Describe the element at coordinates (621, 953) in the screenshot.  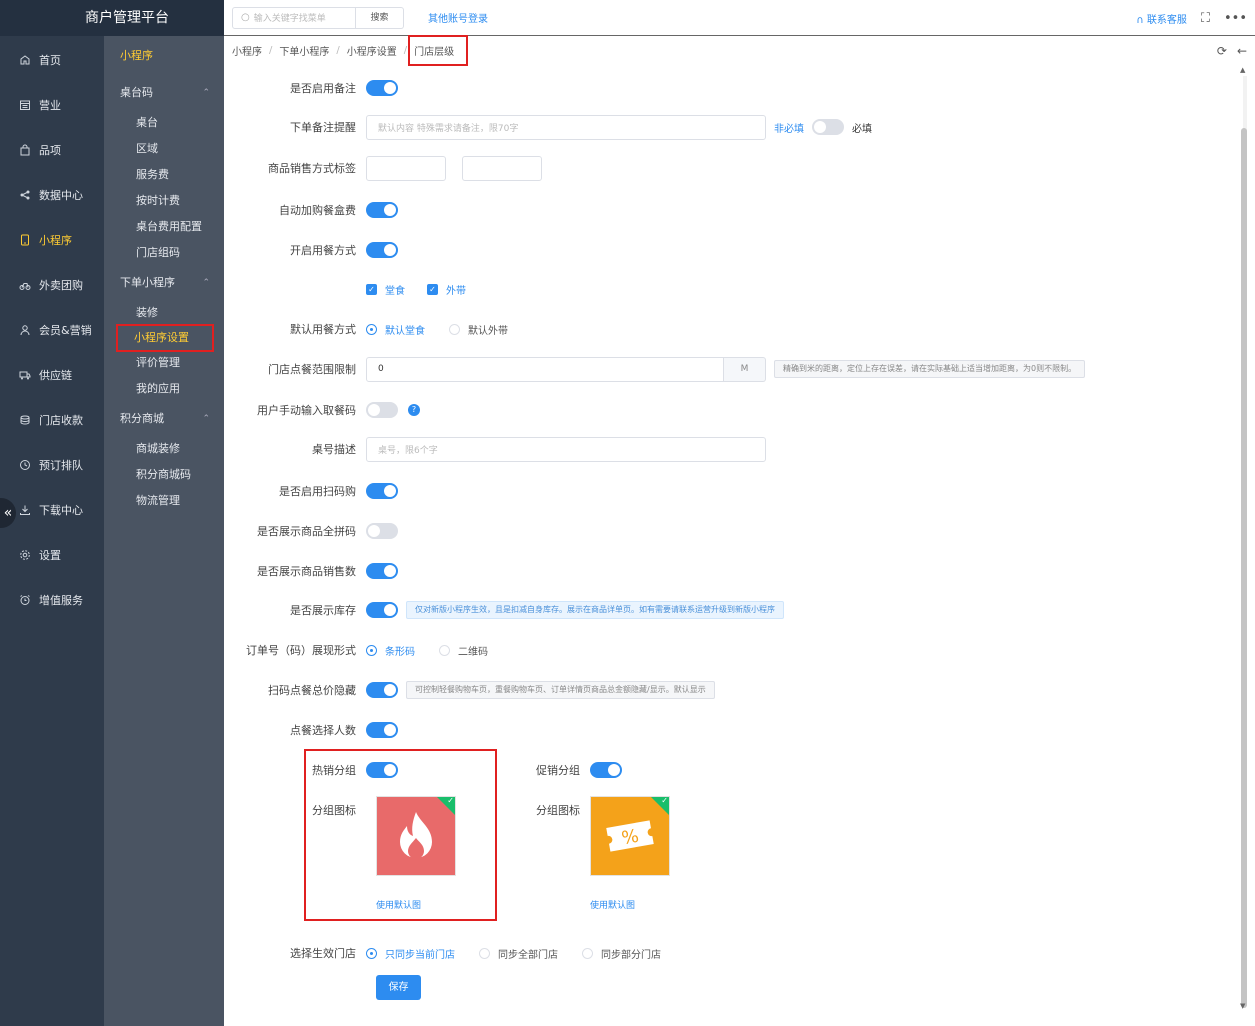
I see `sync-some-stores-radio: 同步部分门店` at that location.